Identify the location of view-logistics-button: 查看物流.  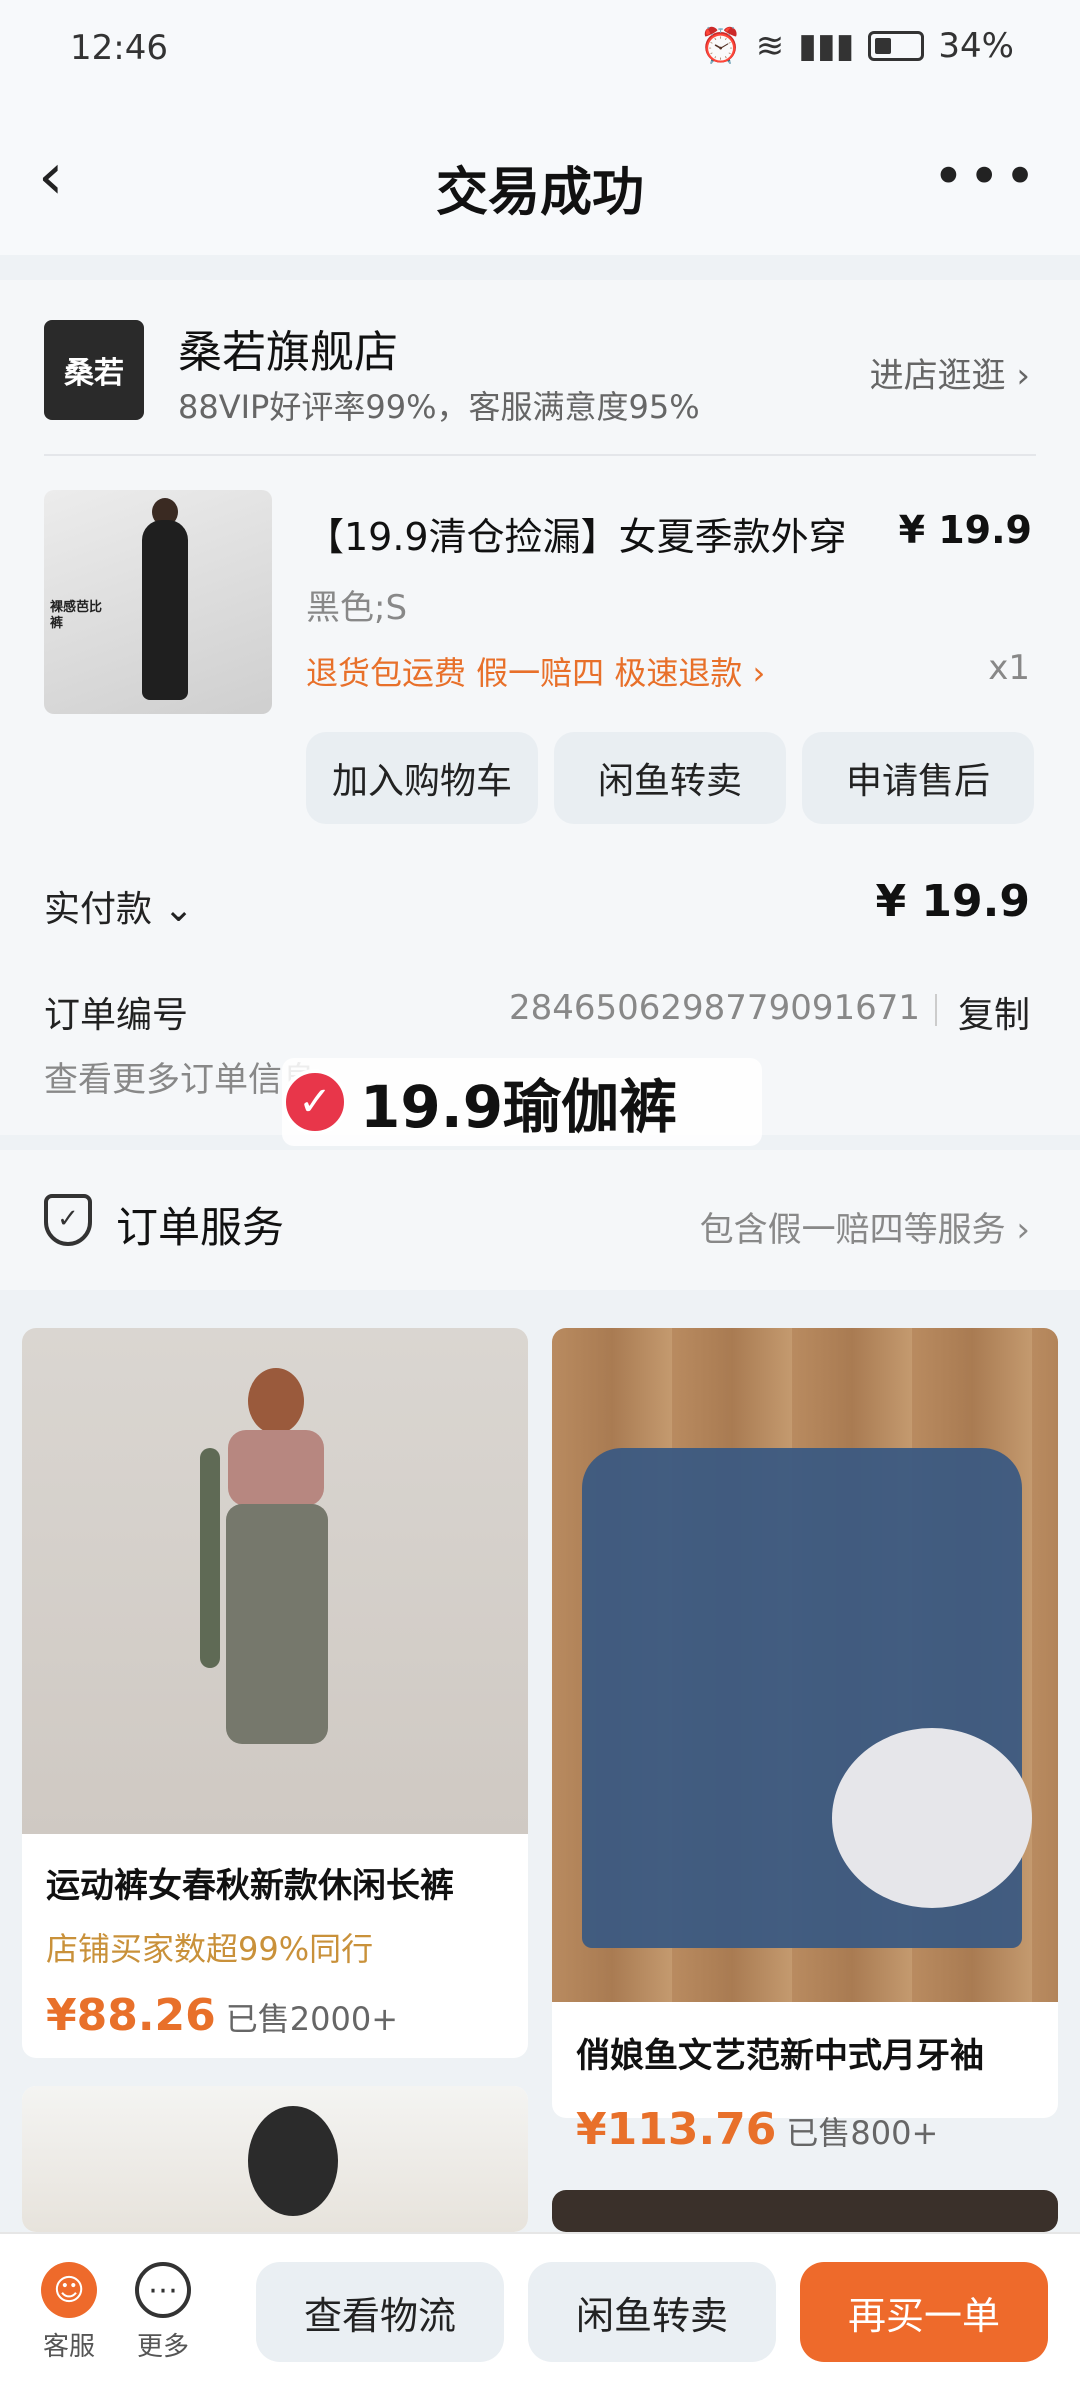
(380, 2312).